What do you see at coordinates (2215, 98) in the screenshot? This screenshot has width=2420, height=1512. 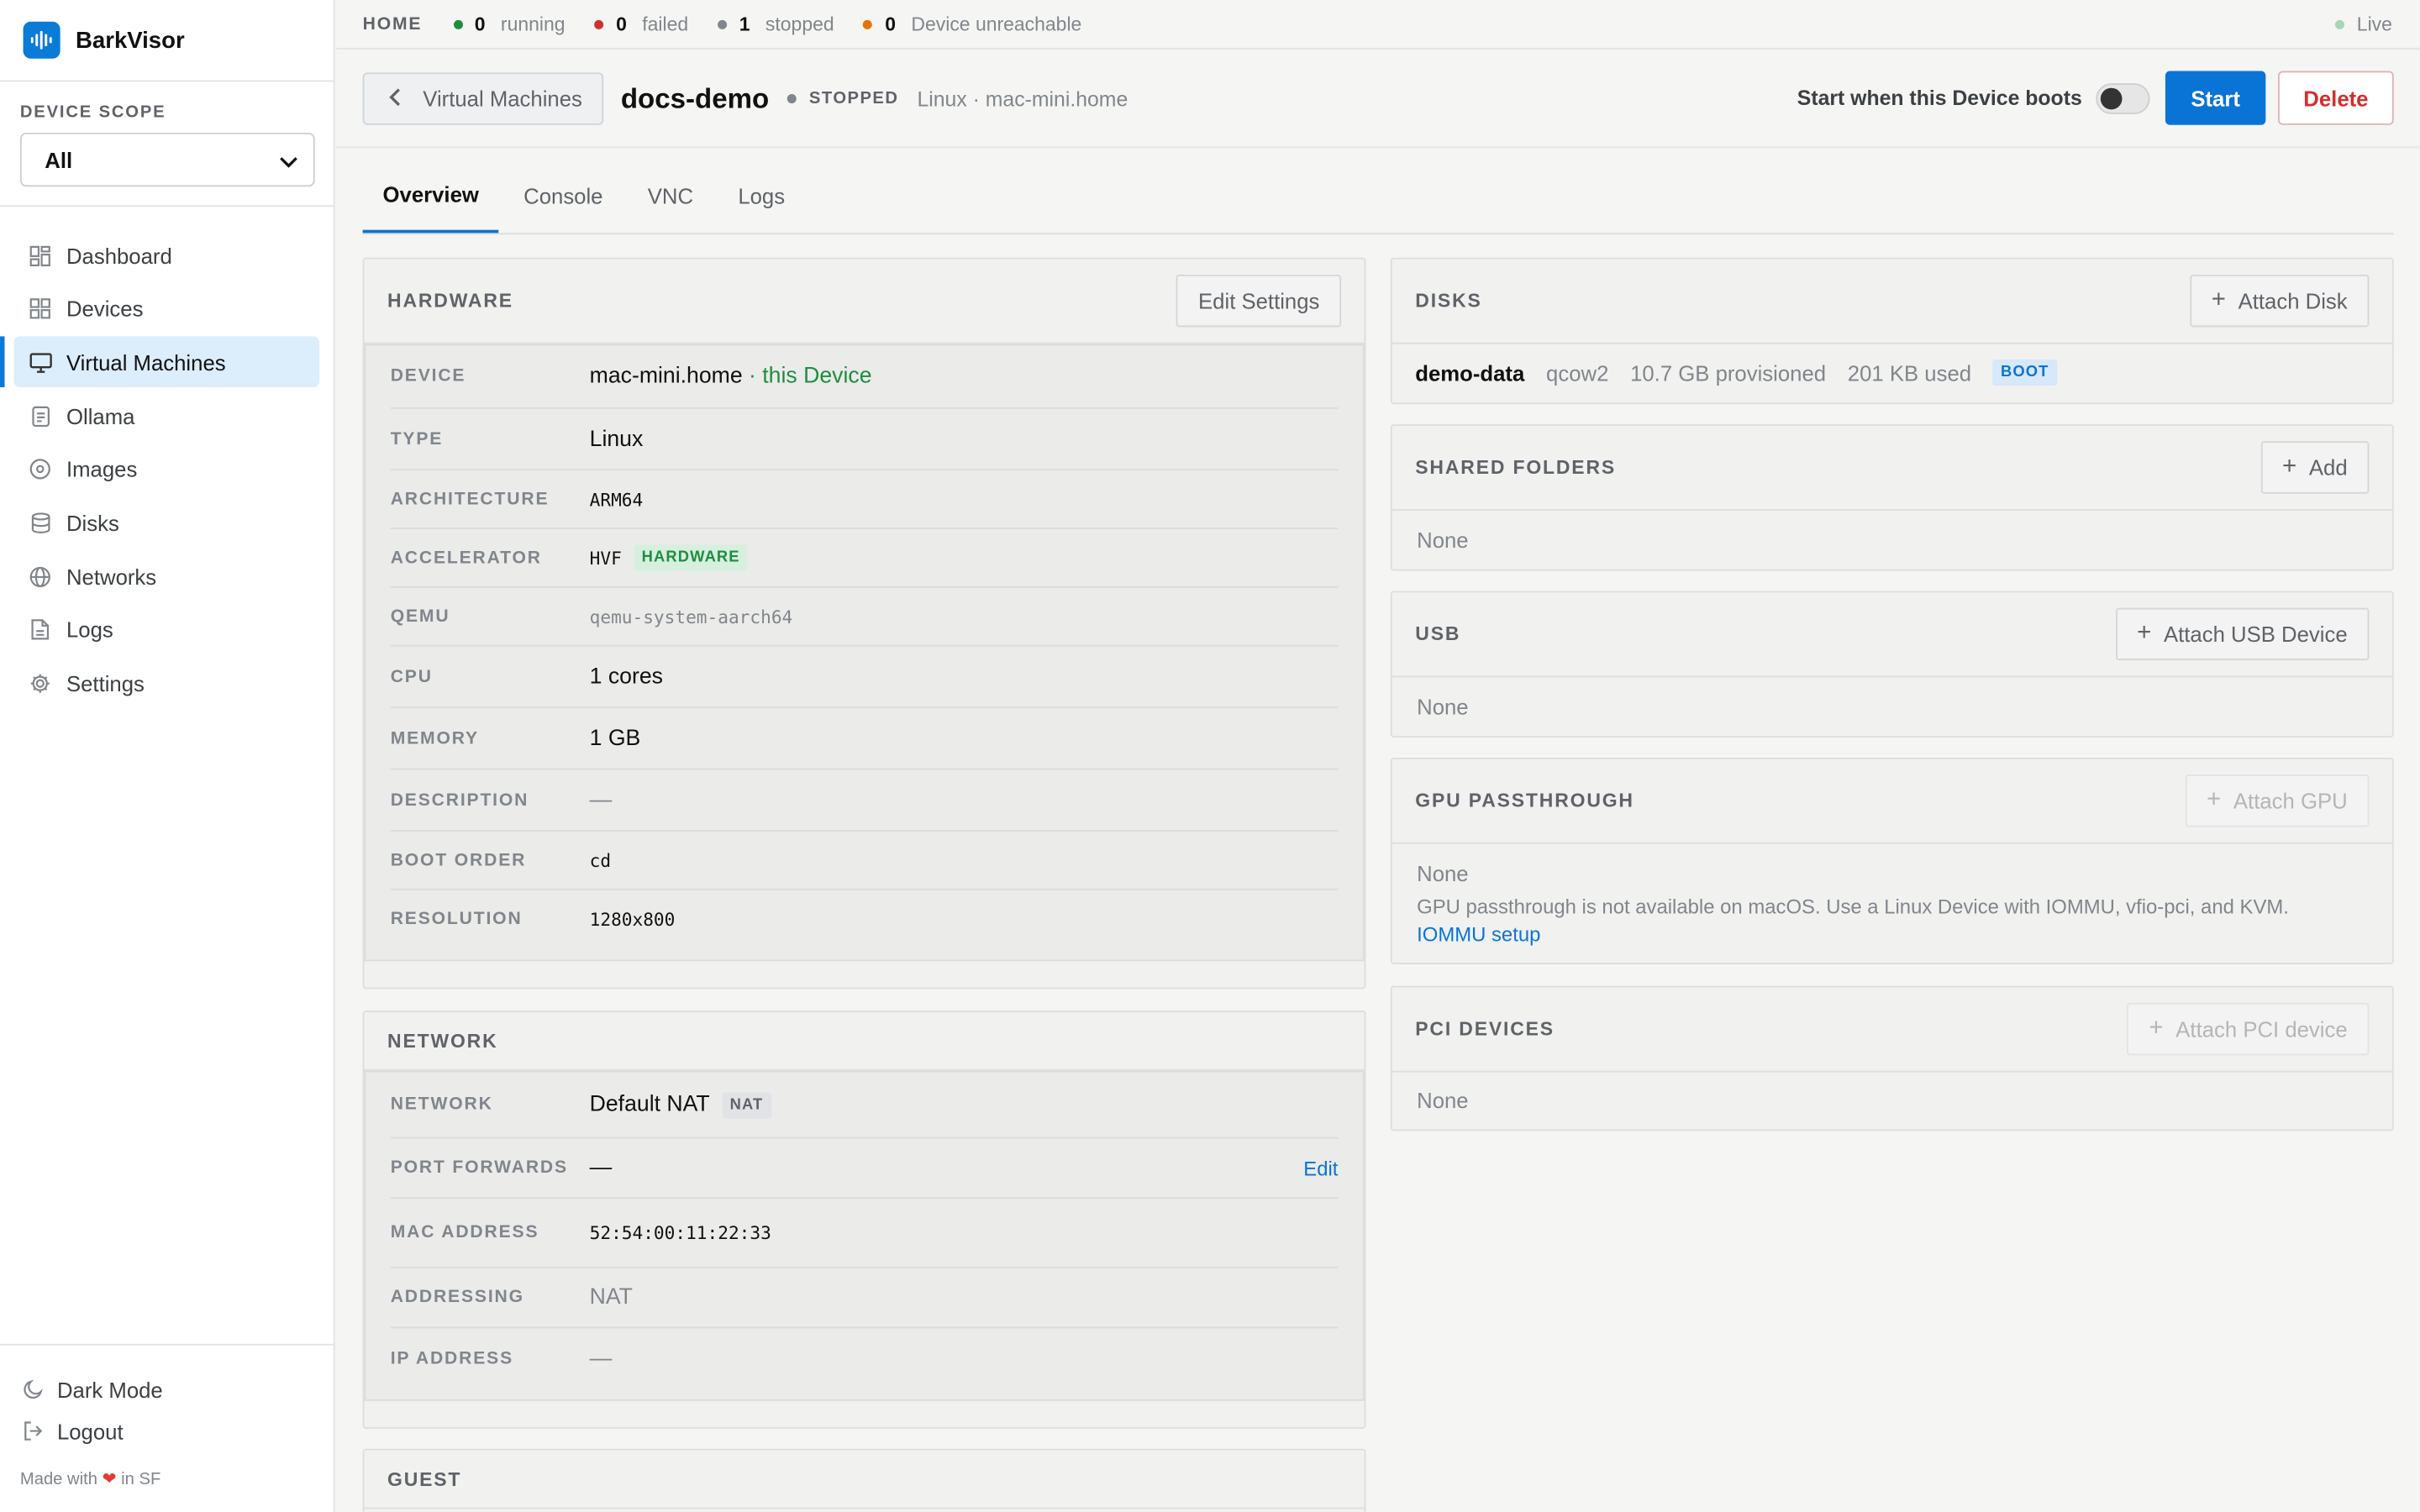 I see `start-button: Start` at bounding box center [2215, 98].